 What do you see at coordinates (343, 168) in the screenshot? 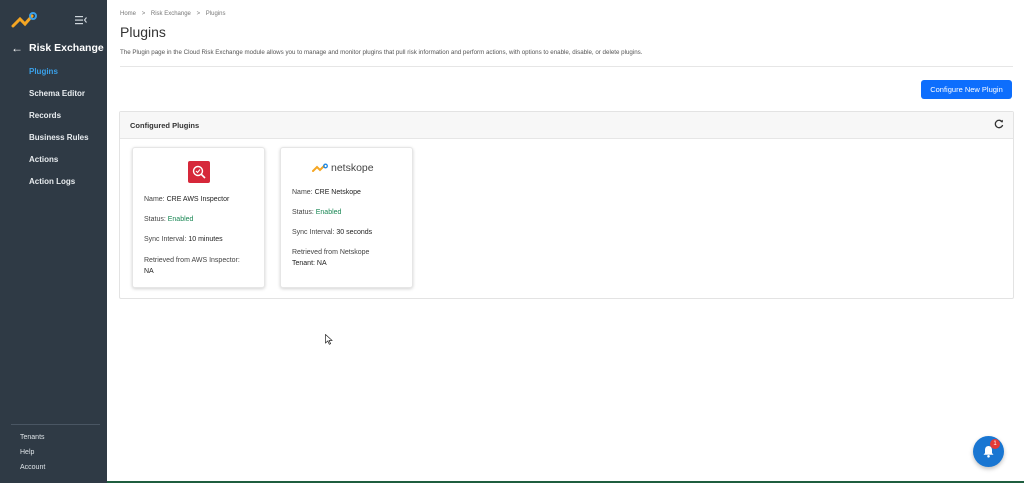
I see `netskope-logo: netskope` at bounding box center [343, 168].